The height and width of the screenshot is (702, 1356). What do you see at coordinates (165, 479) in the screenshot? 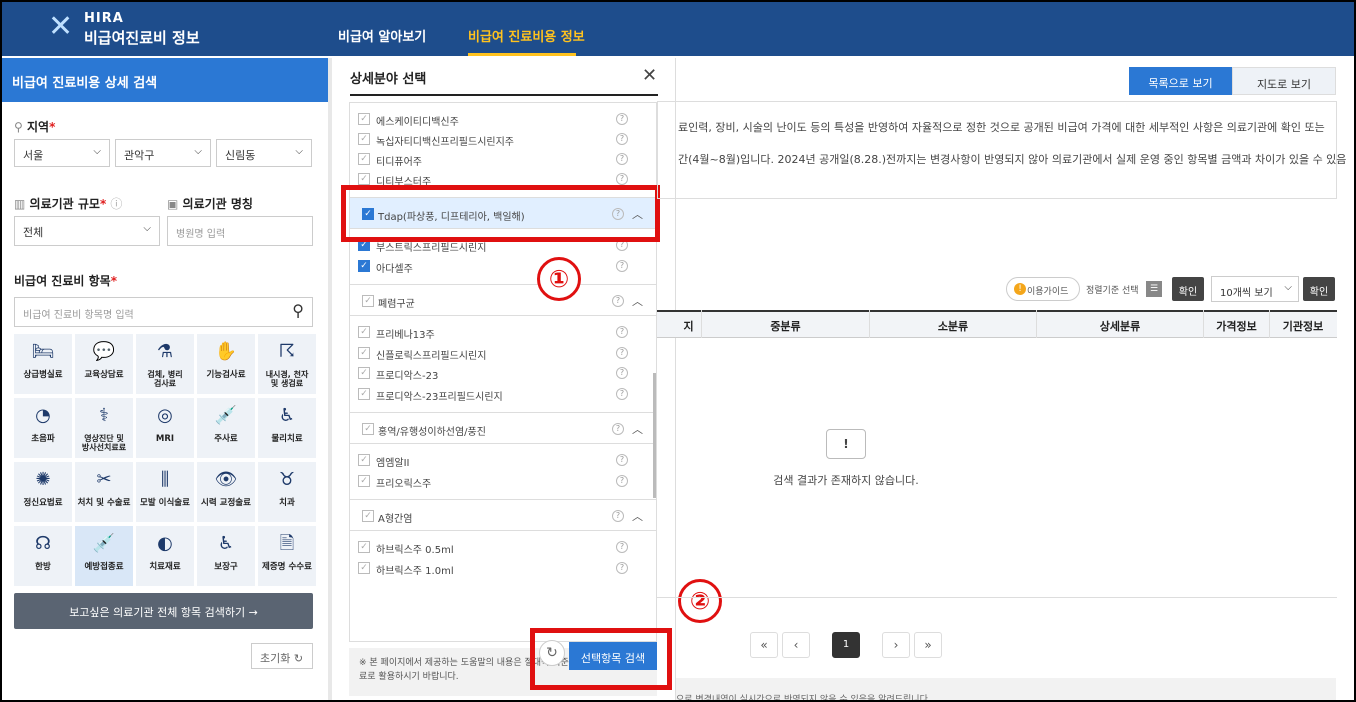
I see `hair-icon: ⫼` at bounding box center [165, 479].